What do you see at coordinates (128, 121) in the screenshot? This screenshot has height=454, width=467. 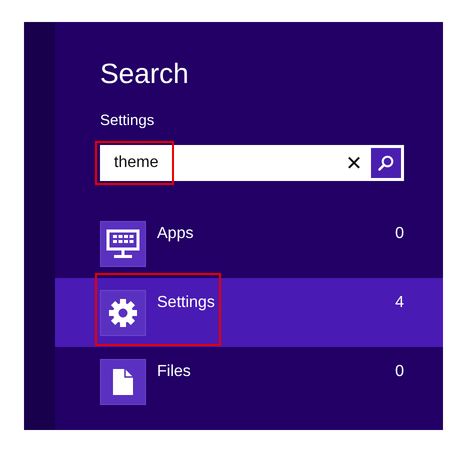 I see `search-scope: Settings` at bounding box center [128, 121].